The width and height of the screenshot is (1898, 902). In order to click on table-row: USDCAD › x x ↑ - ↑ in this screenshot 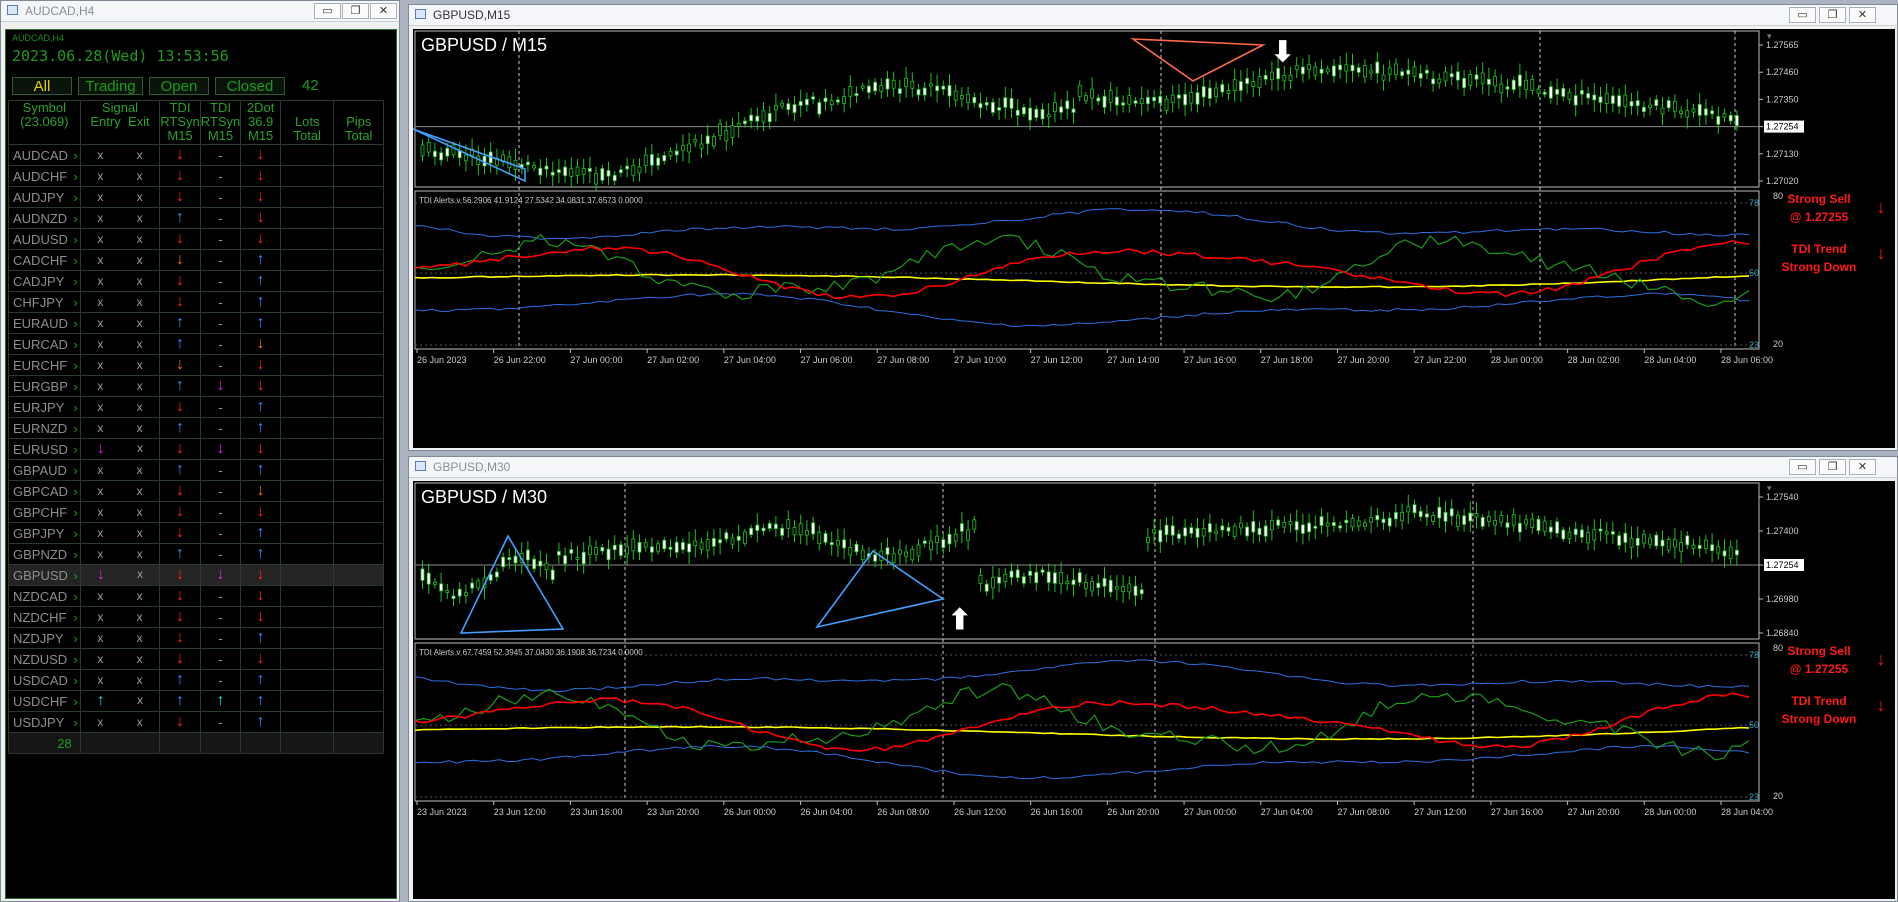, I will do `click(196, 680)`.